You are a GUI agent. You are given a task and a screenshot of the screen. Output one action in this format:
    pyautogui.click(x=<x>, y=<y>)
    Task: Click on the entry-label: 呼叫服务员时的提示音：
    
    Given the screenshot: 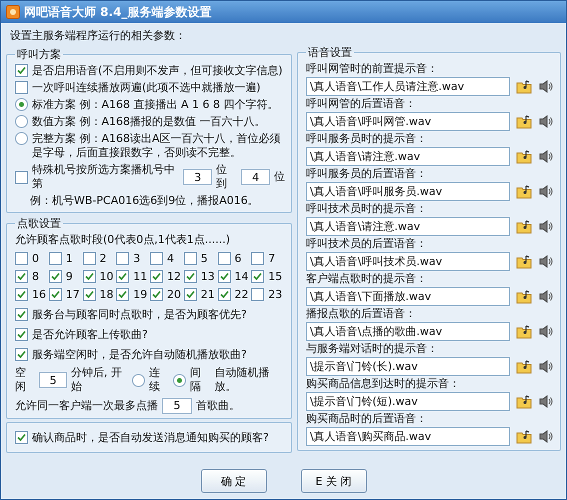 What is the action you would take?
    pyautogui.click(x=367, y=139)
    